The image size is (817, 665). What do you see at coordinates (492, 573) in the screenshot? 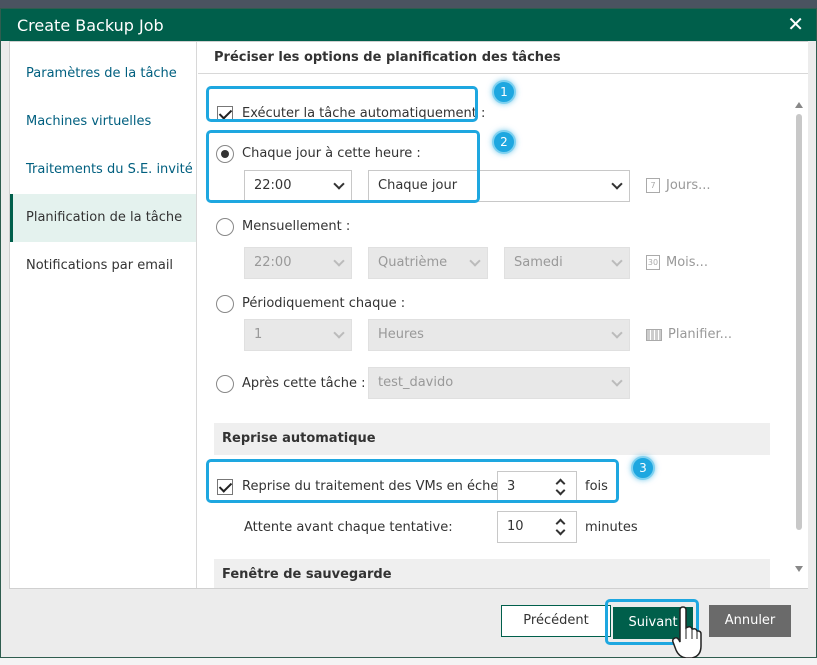
I see `backup-window-section-header: Fenêtre de sauvegarde` at bounding box center [492, 573].